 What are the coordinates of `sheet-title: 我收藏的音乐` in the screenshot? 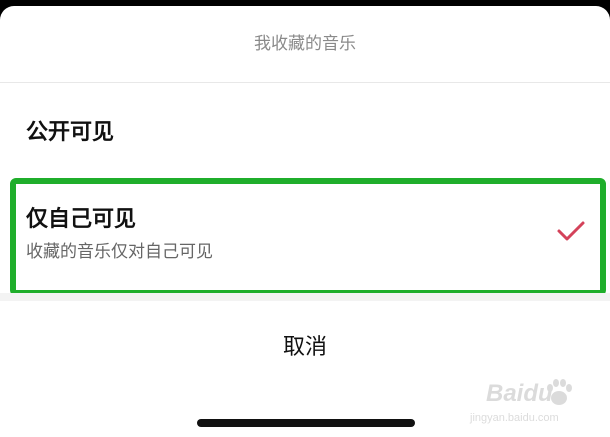 It's located at (305, 44).